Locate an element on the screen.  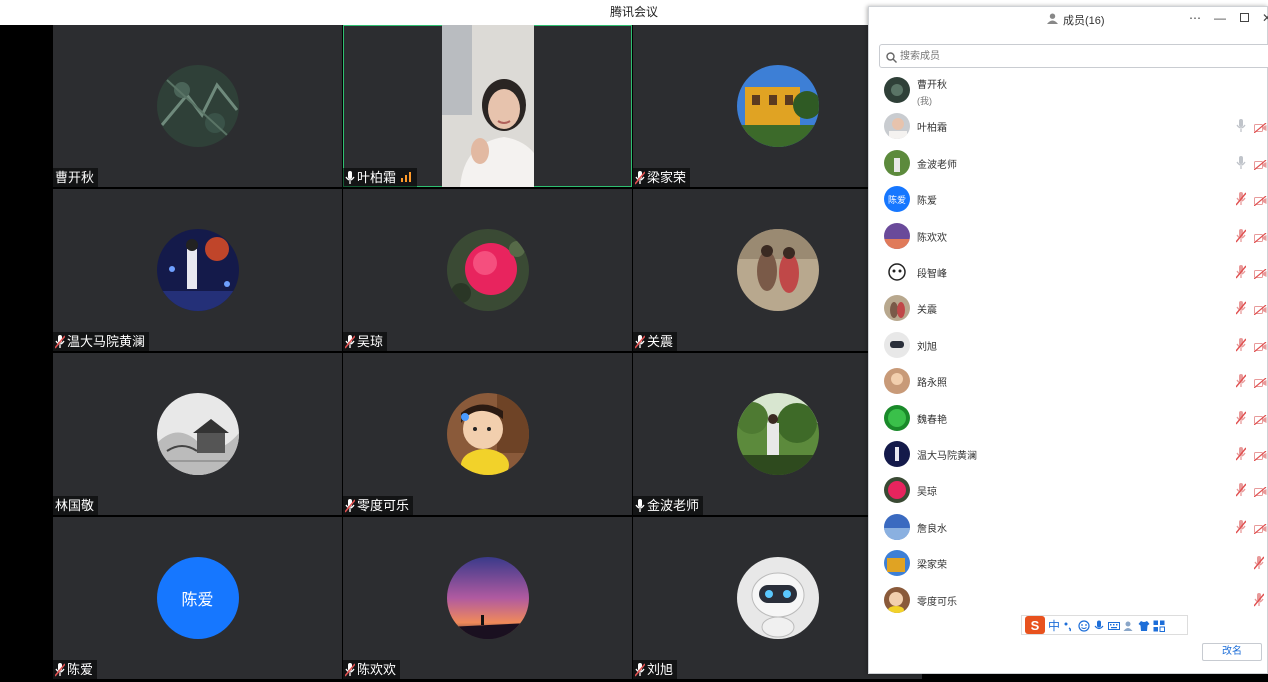
video-tile: 吴琼 is located at coordinates (487, 270).